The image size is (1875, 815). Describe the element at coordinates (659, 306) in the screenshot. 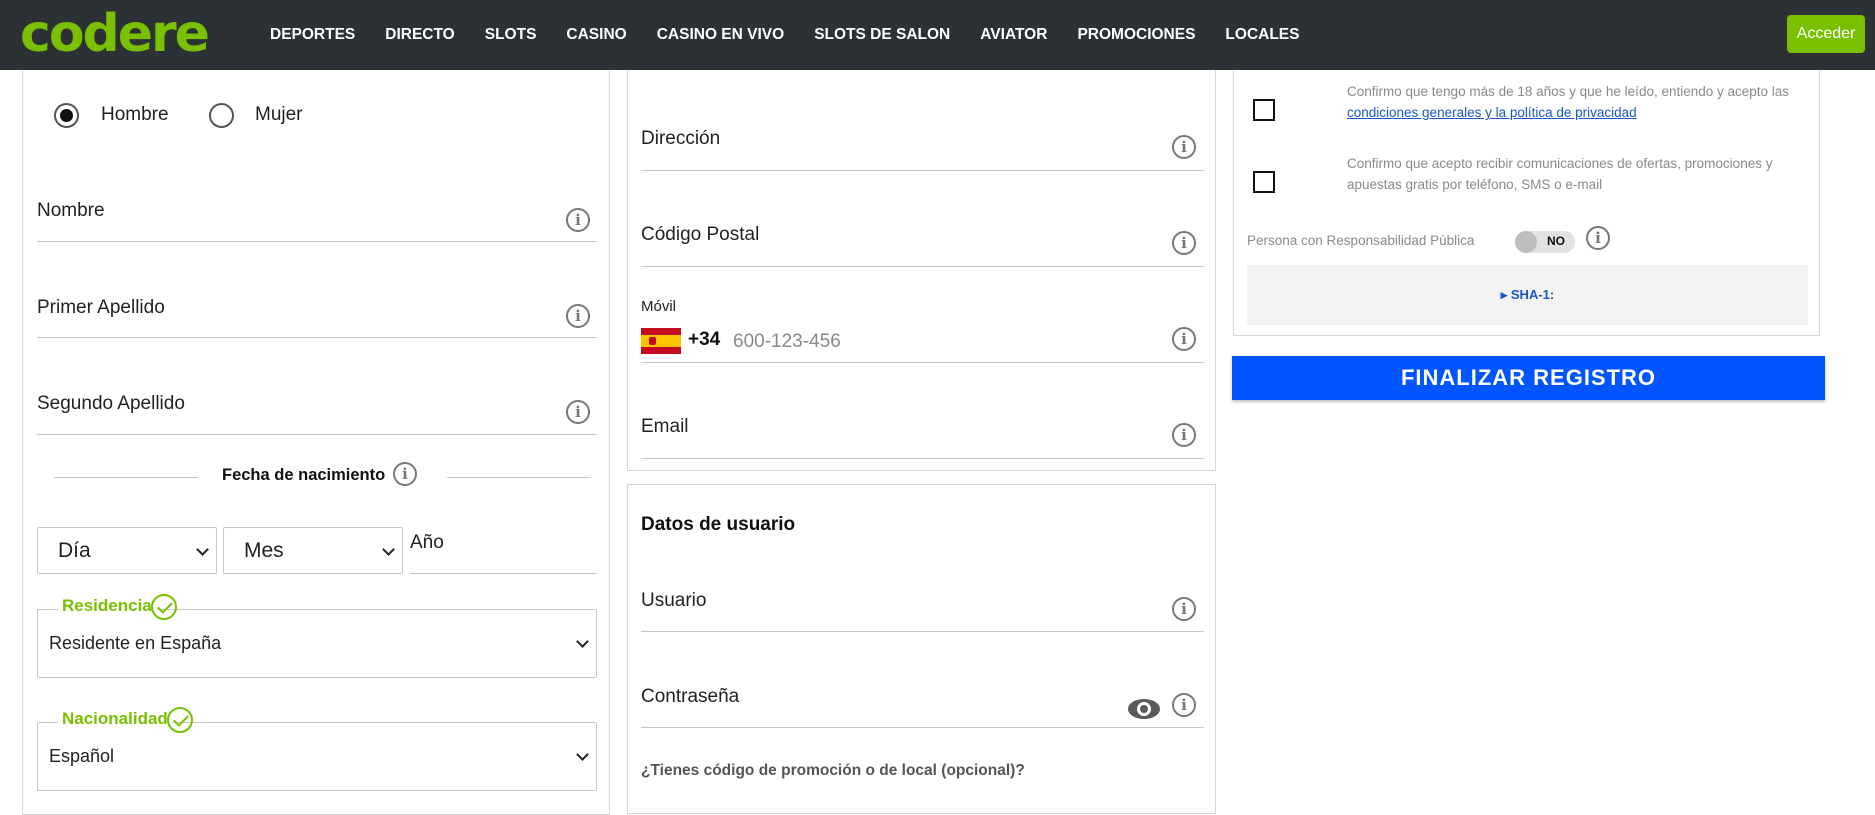

I see `movil-label: Móvil` at that location.